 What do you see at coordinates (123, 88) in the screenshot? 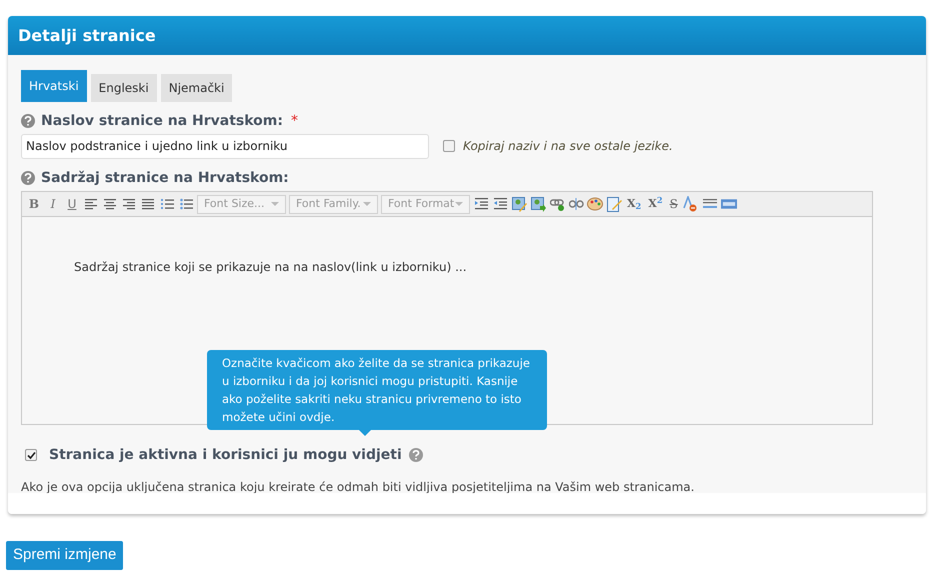
I see `language-tab: Engleski` at bounding box center [123, 88].